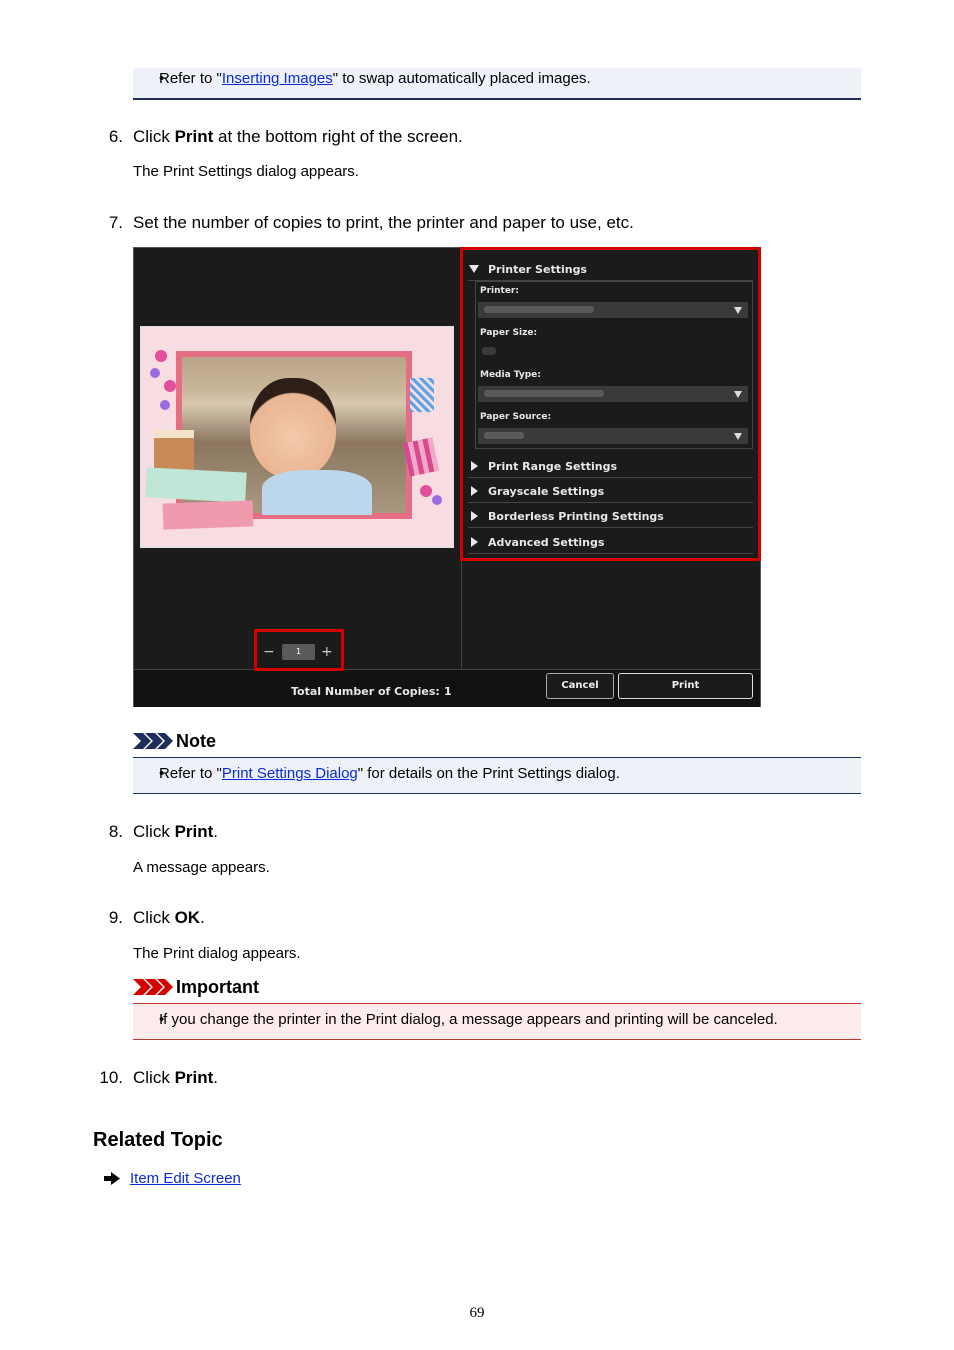  Describe the element at coordinates (461, 78) in the screenshot. I see `text: " to swap automatically placed images.` at that location.